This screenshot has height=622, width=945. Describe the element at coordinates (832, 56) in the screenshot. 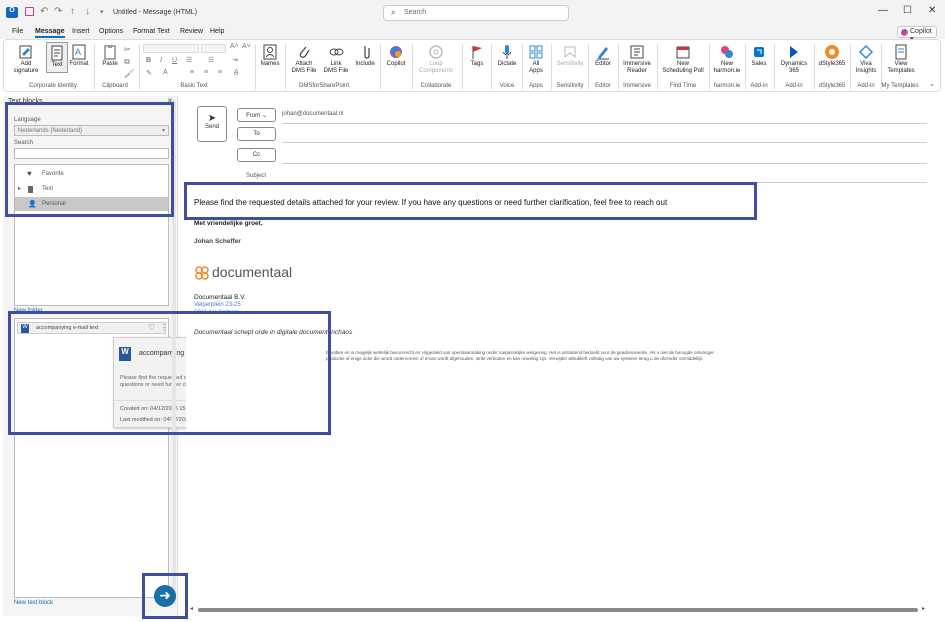

I see `dstyle365-button: dStyle365` at that location.